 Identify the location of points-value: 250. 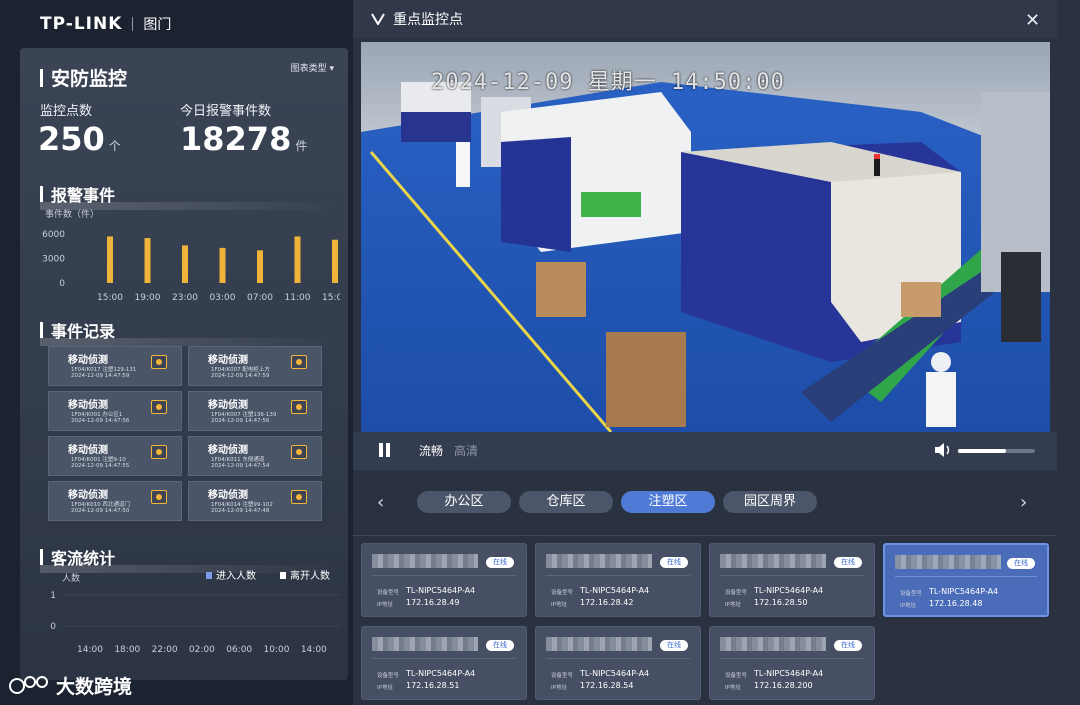
(71, 139).